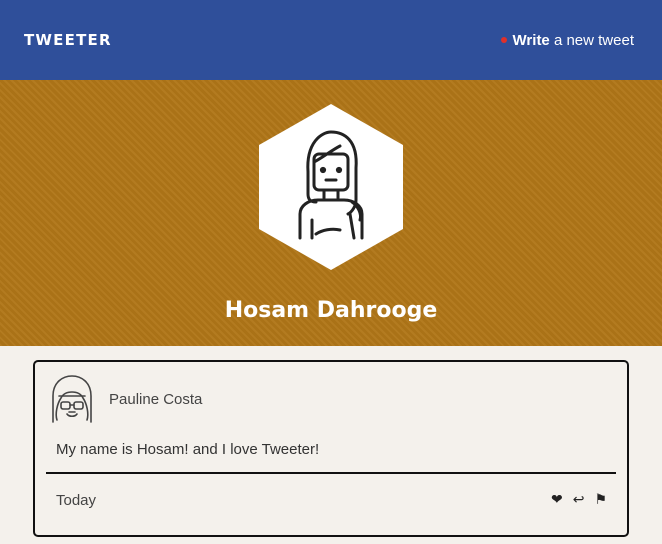  What do you see at coordinates (531, 40) in the screenshot?
I see `compose-bold-label: Write` at bounding box center [531, 40].